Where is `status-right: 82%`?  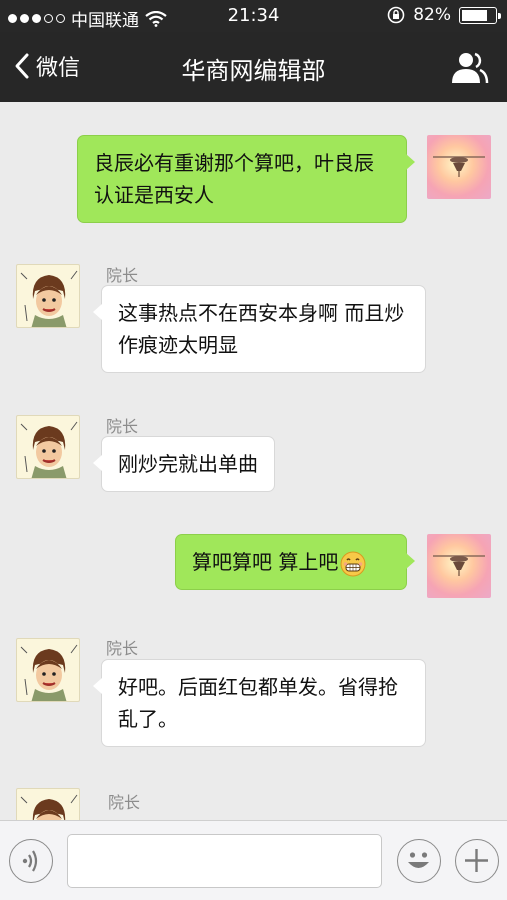 status-right: 82% is located at coordinates (444, 15).